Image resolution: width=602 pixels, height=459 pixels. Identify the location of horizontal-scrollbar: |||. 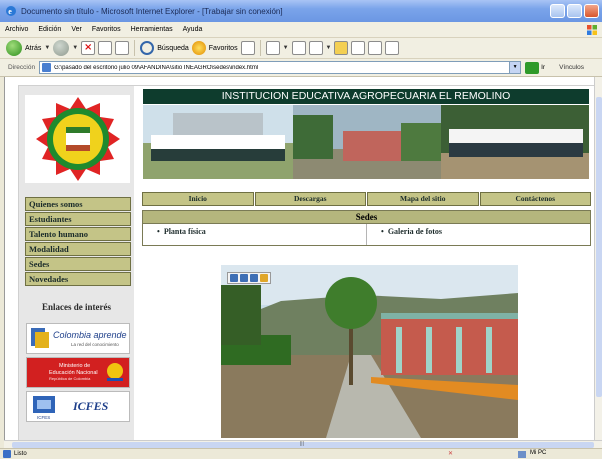
(303, 444).